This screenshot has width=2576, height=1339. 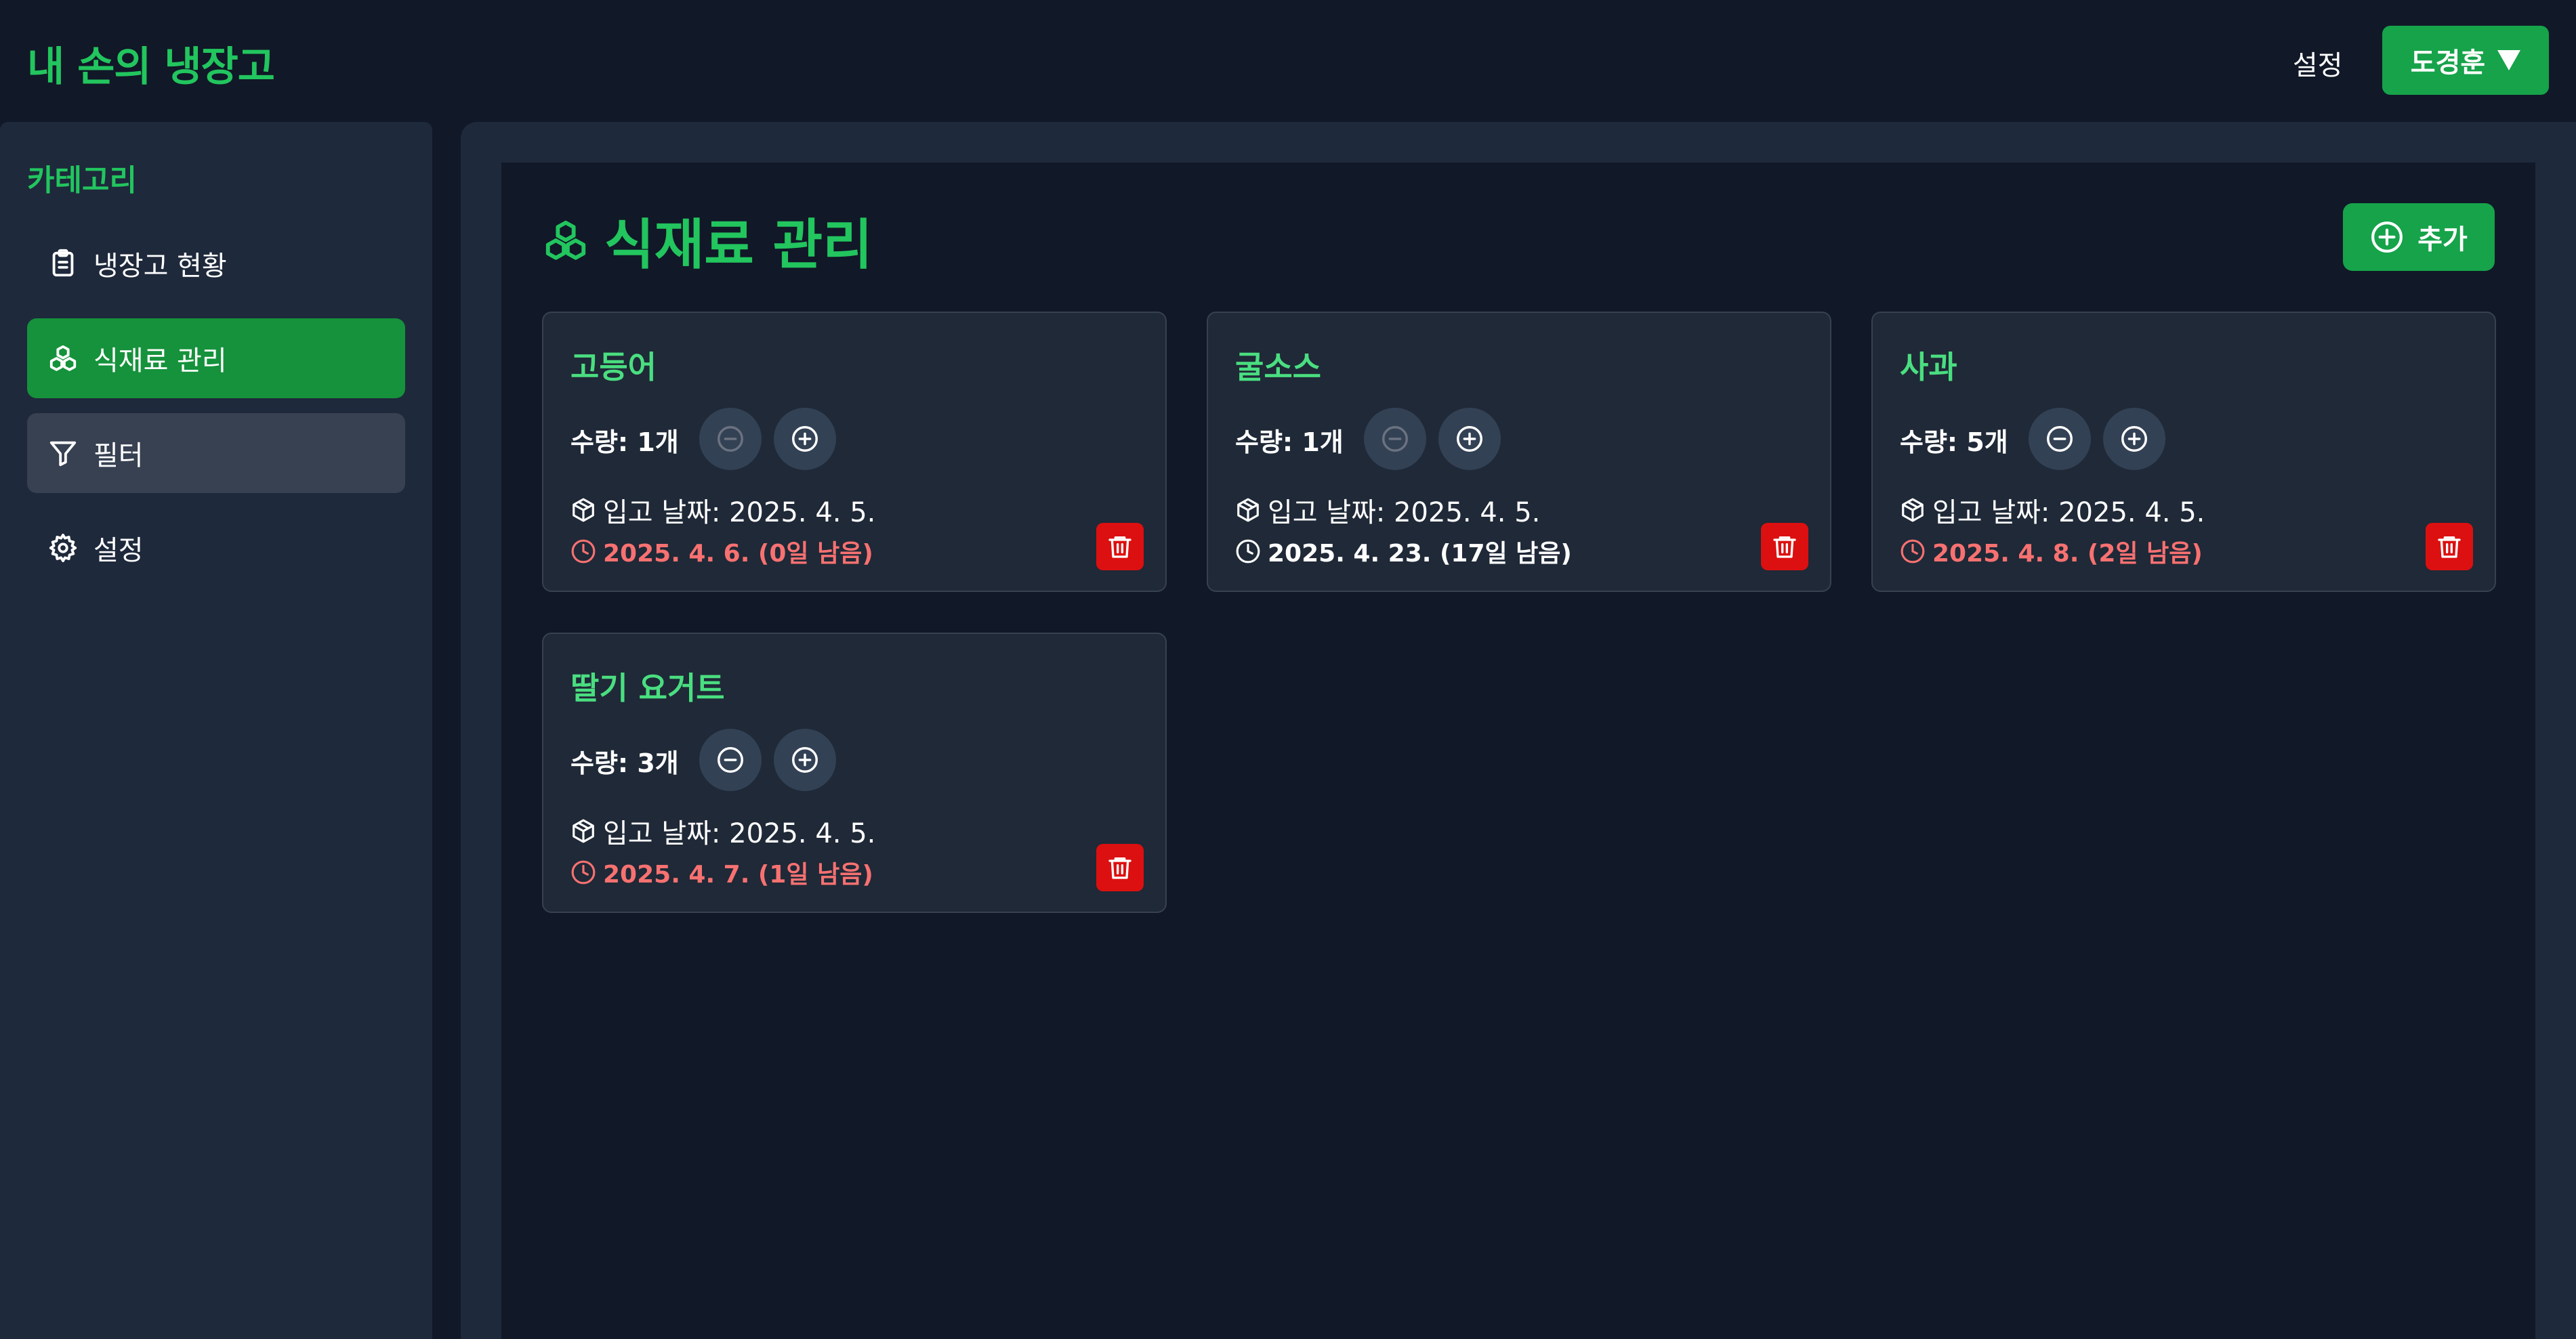 What do you see at coordinates (738, 244) in the screenshot?
I see `page-title-text: 식재료 관리` at bounding box center [738, 244].